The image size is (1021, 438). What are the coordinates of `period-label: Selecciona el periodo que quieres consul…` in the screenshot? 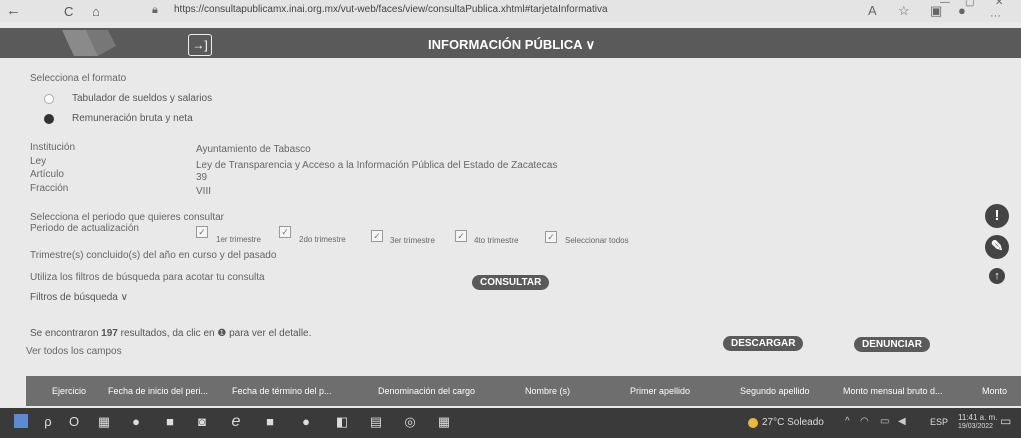 It's located at (127, 217).